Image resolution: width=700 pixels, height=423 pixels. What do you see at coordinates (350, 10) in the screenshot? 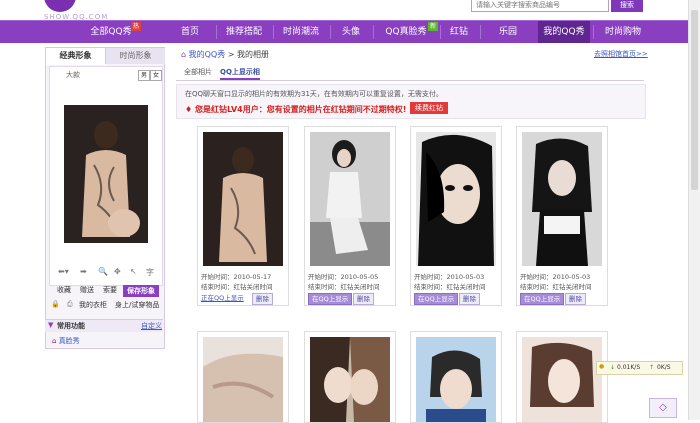
I see `top-header: SHOW.QQ.COM 搜索` at bounding box center [350, 10].